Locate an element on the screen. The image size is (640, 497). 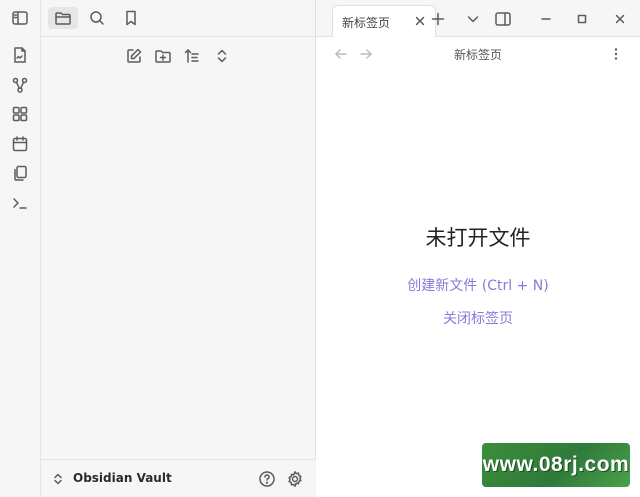
new-tab-button is located at coordinates (438, 19).